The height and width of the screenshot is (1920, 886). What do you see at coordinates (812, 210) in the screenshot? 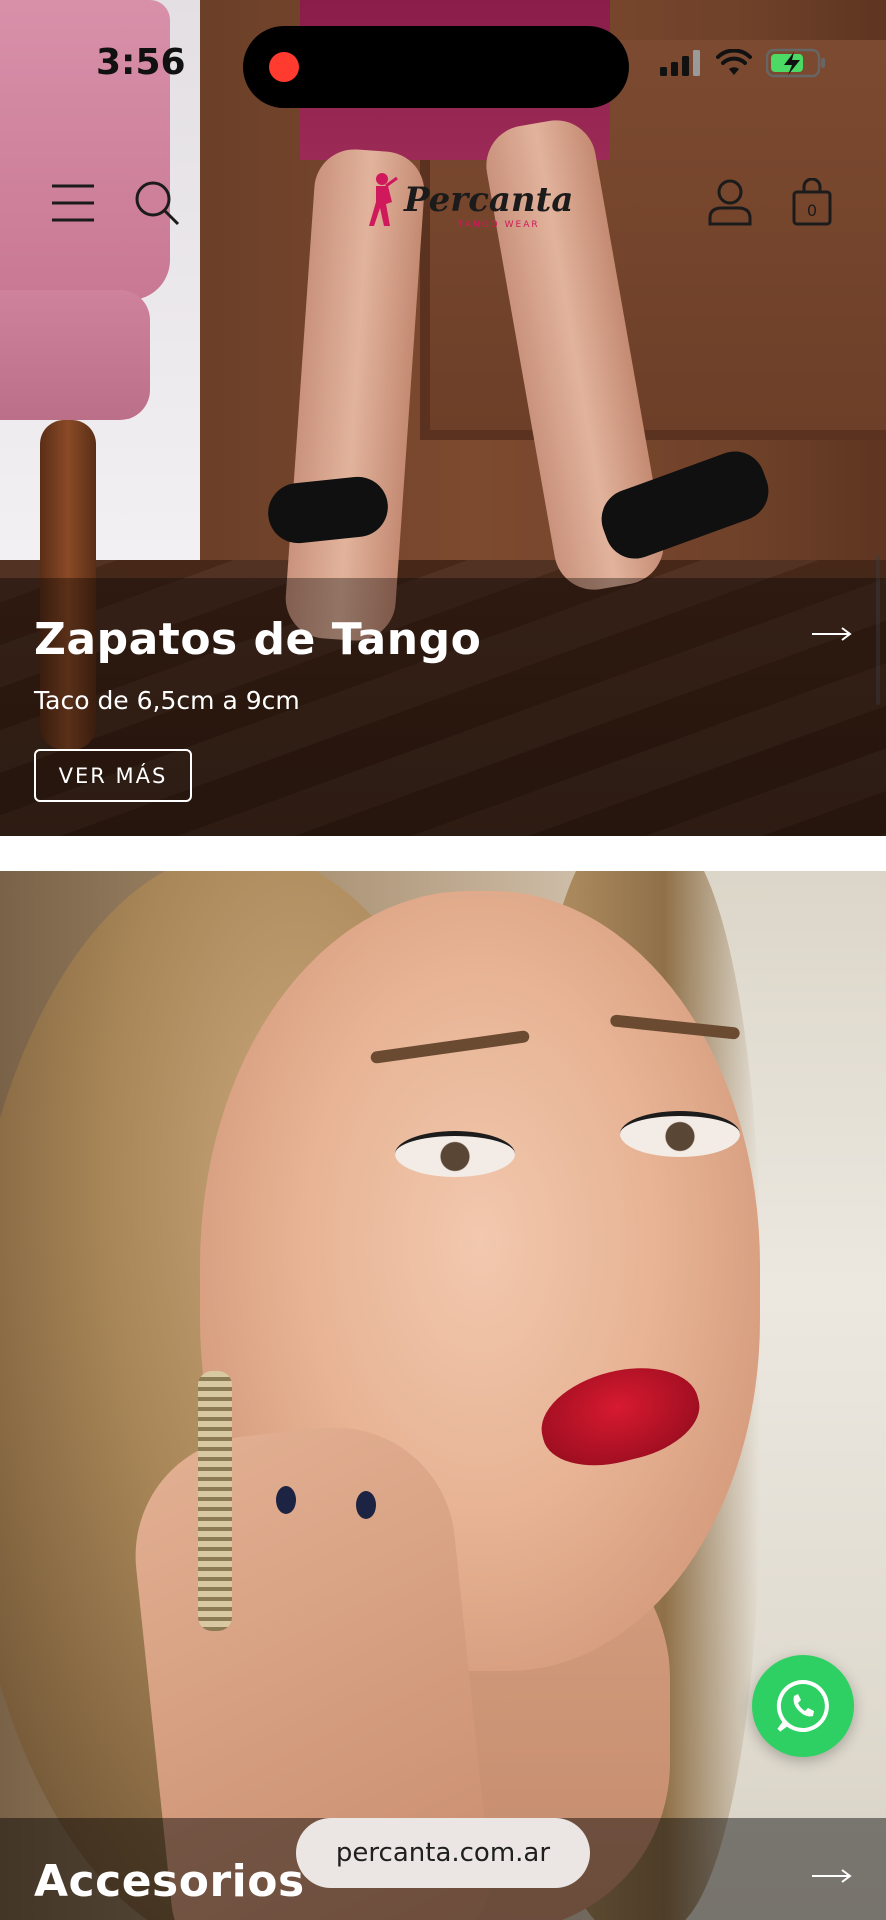
I see `svg-text: 0` at bounding box center [812, 210].